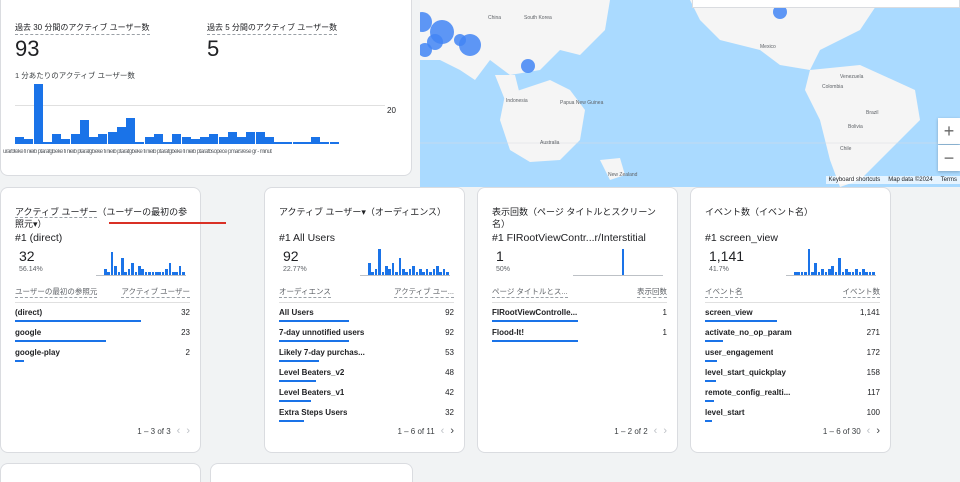 Image resolution: width=960 pixels, height=482 pixels. What do you see at coordinates (949, 131) in the screenshot?
I see `zoom-in-button: +` at bounding box center [949, 131].